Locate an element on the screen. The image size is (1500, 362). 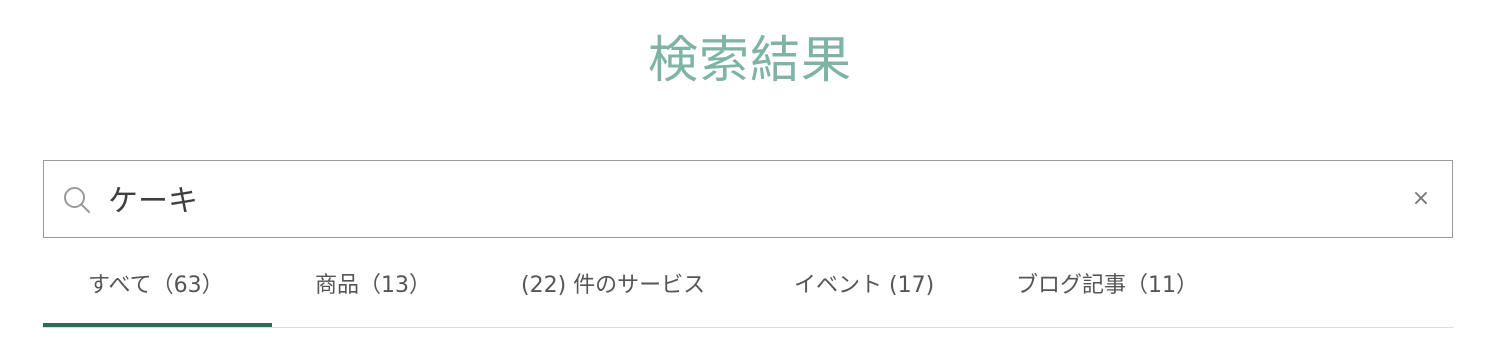
clear-search-button: × is located at coordinates (1421, 199).